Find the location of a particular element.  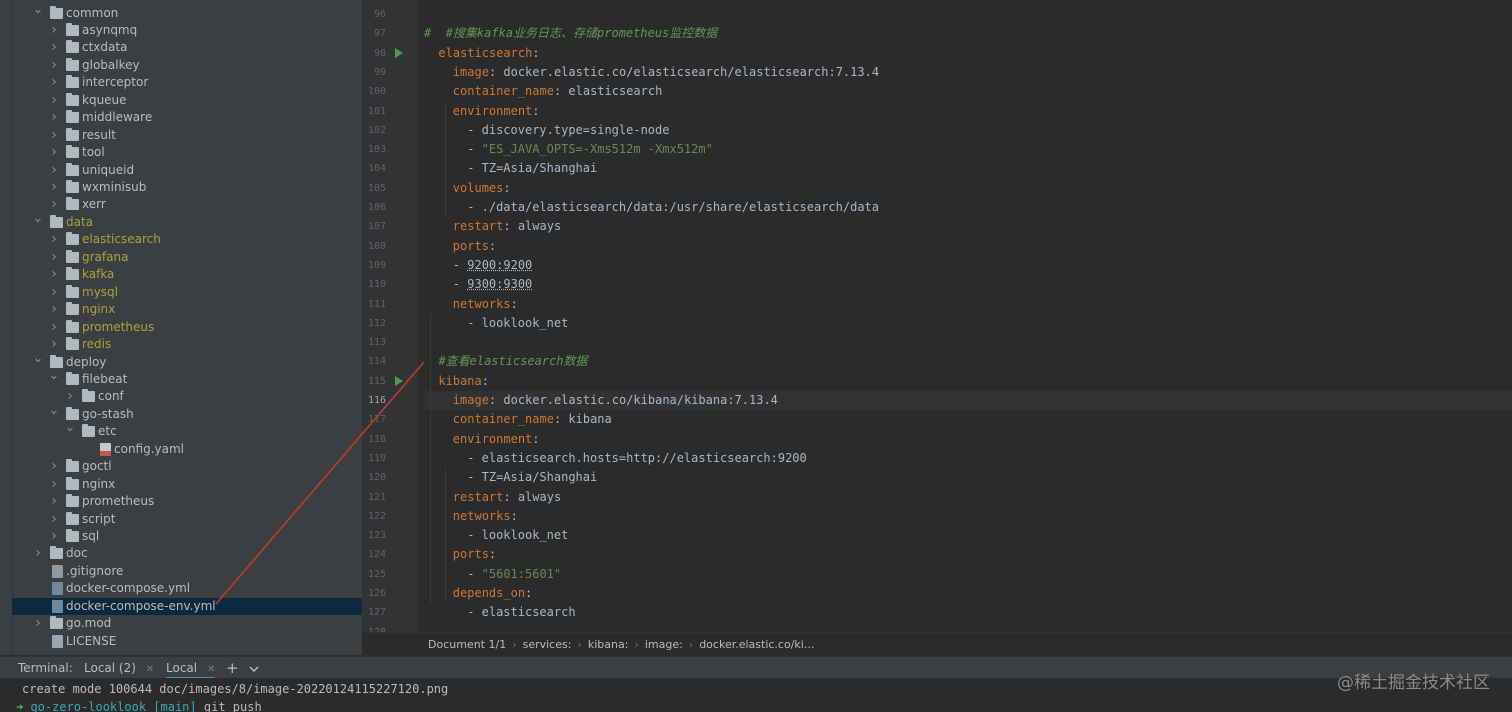

tree-item-gitignore: .gitignore is located at coordinates (187, 572).